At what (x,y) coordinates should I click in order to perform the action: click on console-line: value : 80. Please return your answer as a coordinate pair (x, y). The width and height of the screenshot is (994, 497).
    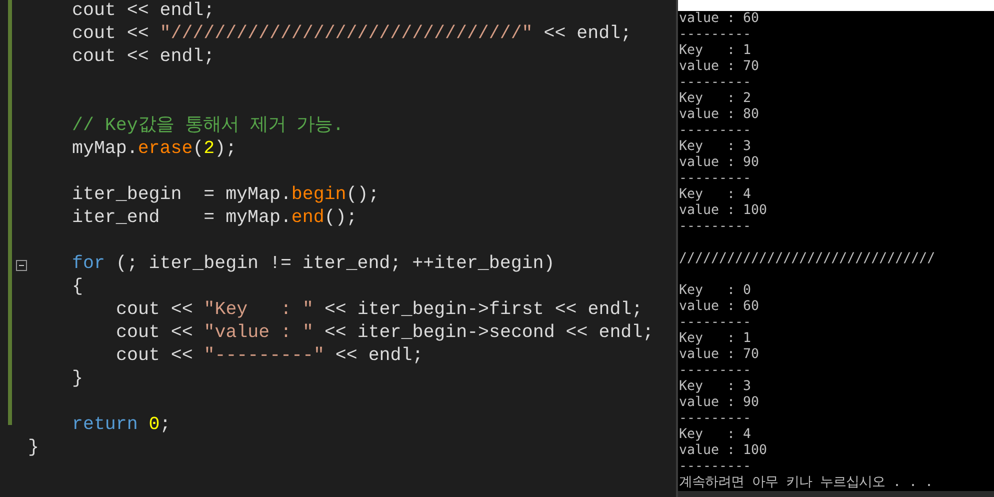
    Looking at the image, I should click on (719, 115).